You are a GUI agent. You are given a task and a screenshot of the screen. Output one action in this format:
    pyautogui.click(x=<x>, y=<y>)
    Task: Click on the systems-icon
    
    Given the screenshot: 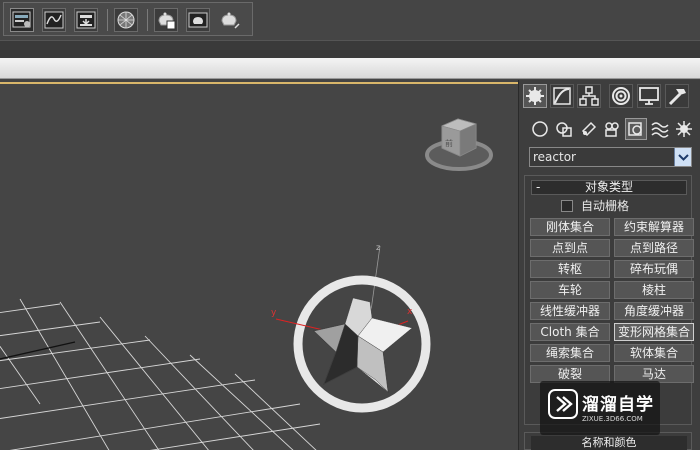 What is the action you would take?
    pyautogui.click(x=684, y=129)
    